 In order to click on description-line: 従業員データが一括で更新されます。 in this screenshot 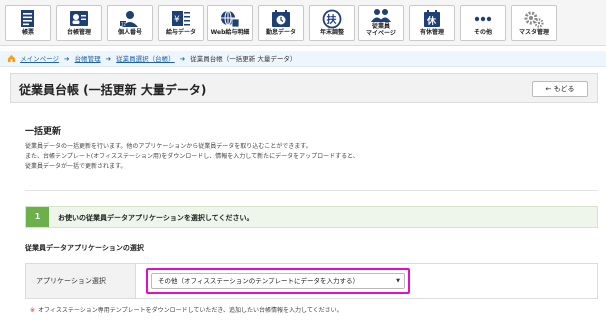, I will do `click(76, 166)`.